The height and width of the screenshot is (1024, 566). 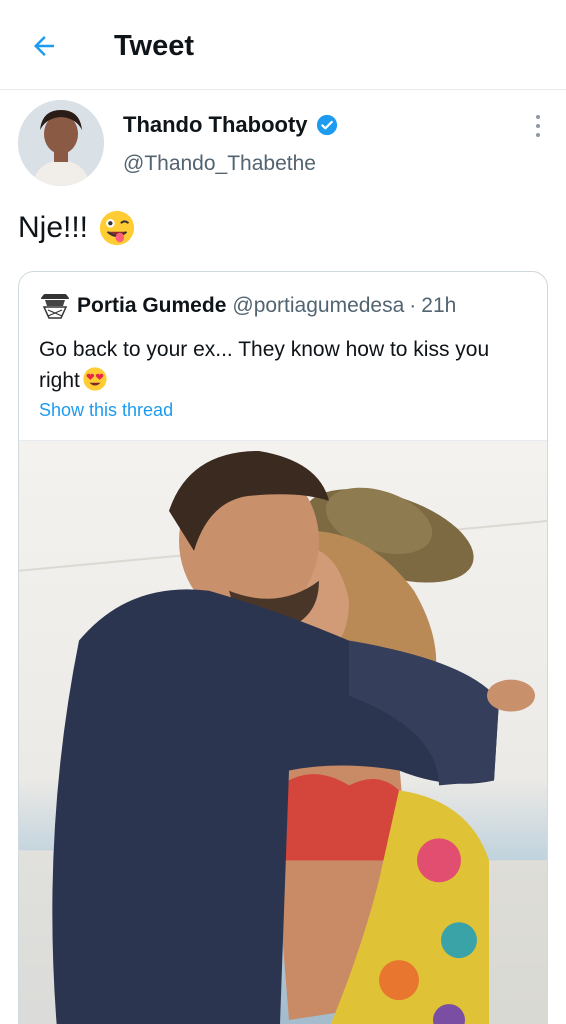 I want to click on verified-badge-icon, so click(x=326, y=125).